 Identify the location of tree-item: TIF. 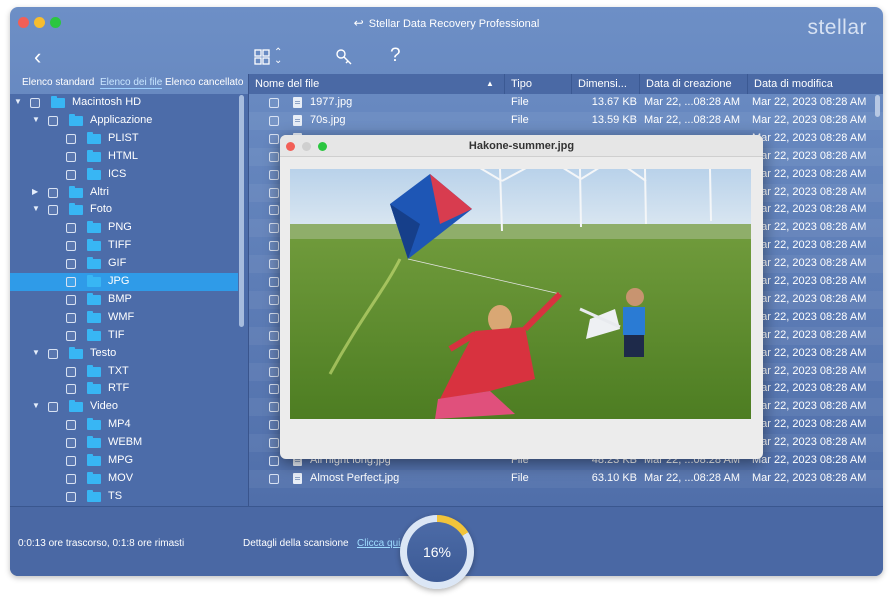
(124, 336).